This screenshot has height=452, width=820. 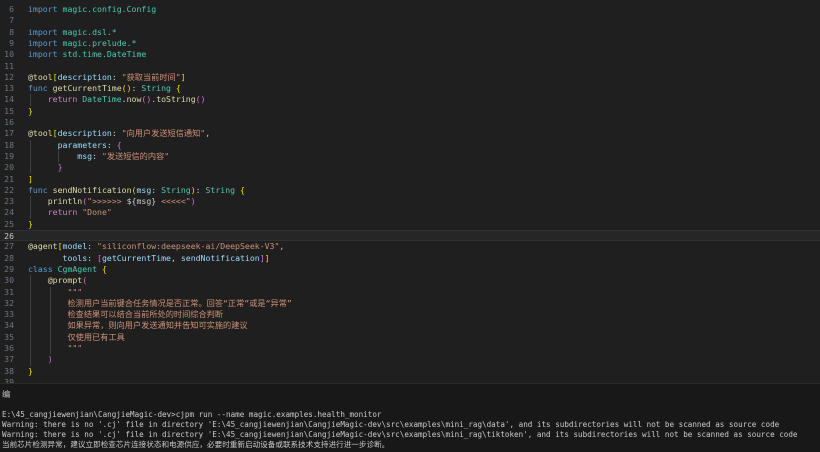 I want to click on code-line: 37 ), so click(x=410, y=359).